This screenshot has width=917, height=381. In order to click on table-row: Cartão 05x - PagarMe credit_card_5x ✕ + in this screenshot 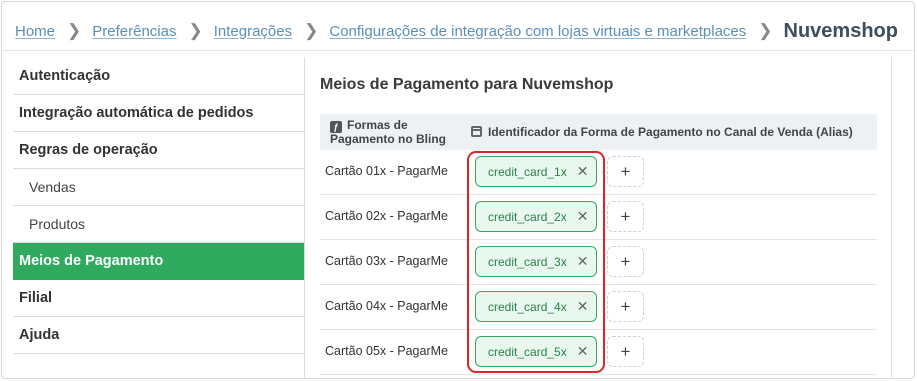, I will do `click(598, 352)`.